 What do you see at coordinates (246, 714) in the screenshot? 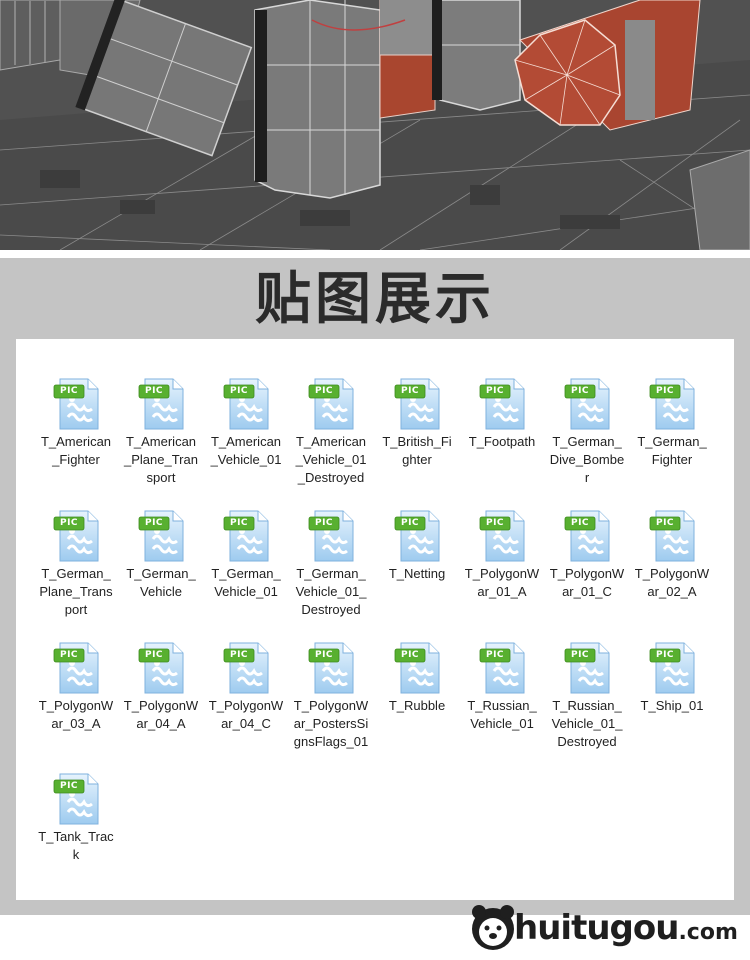
I see `file-name-label: T_PolygonWar_04_C` at bounding box center [246, 714].